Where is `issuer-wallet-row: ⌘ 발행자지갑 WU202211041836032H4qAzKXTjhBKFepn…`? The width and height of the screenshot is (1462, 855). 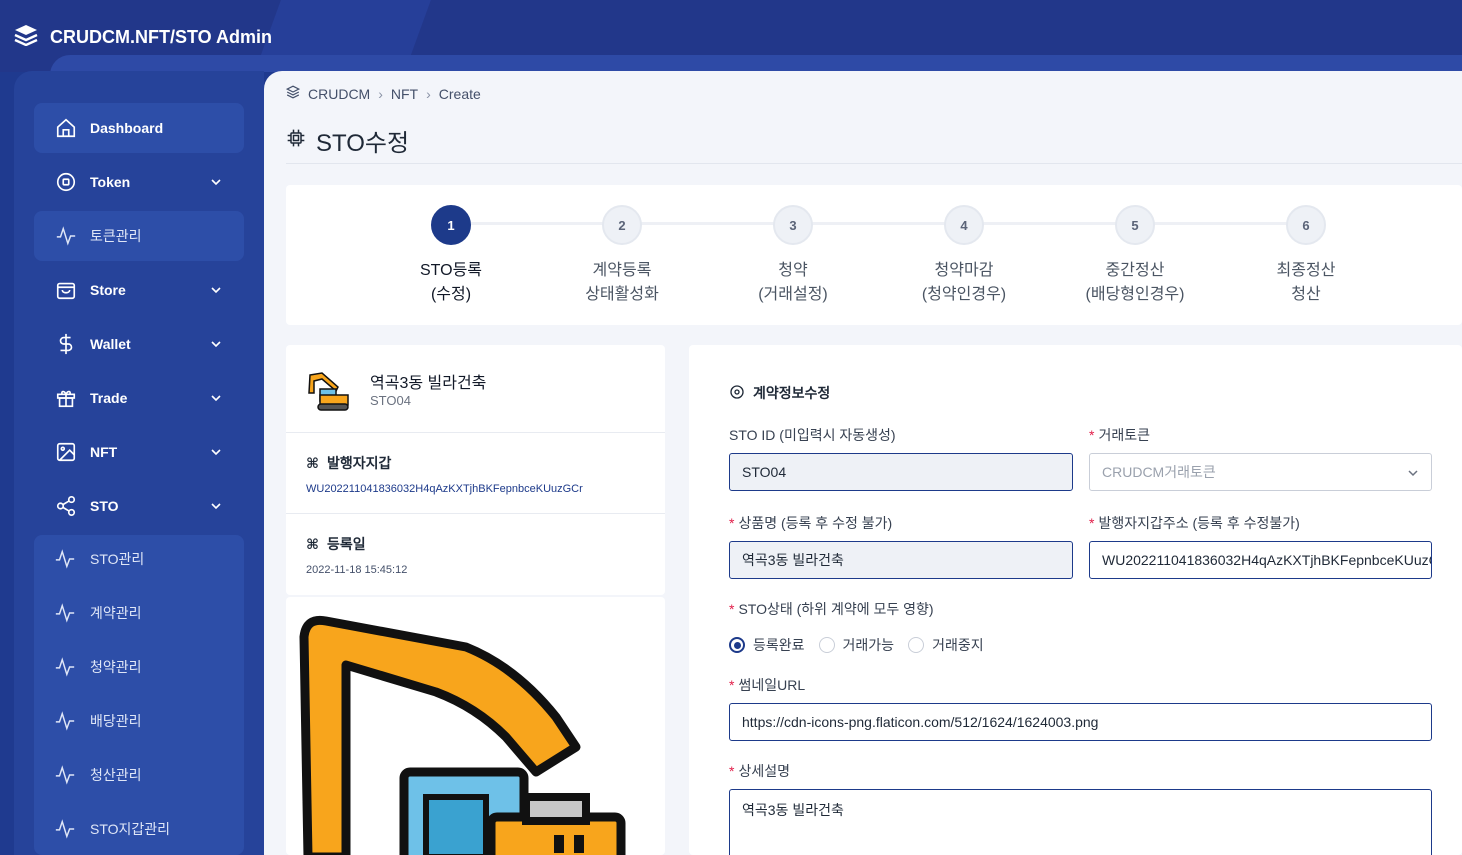 issuer-wallet-row: ⌘ 발행자지갑 WU202211041836032H4qAzKXTjhBKFepn… is located at coordinates (475, 473).